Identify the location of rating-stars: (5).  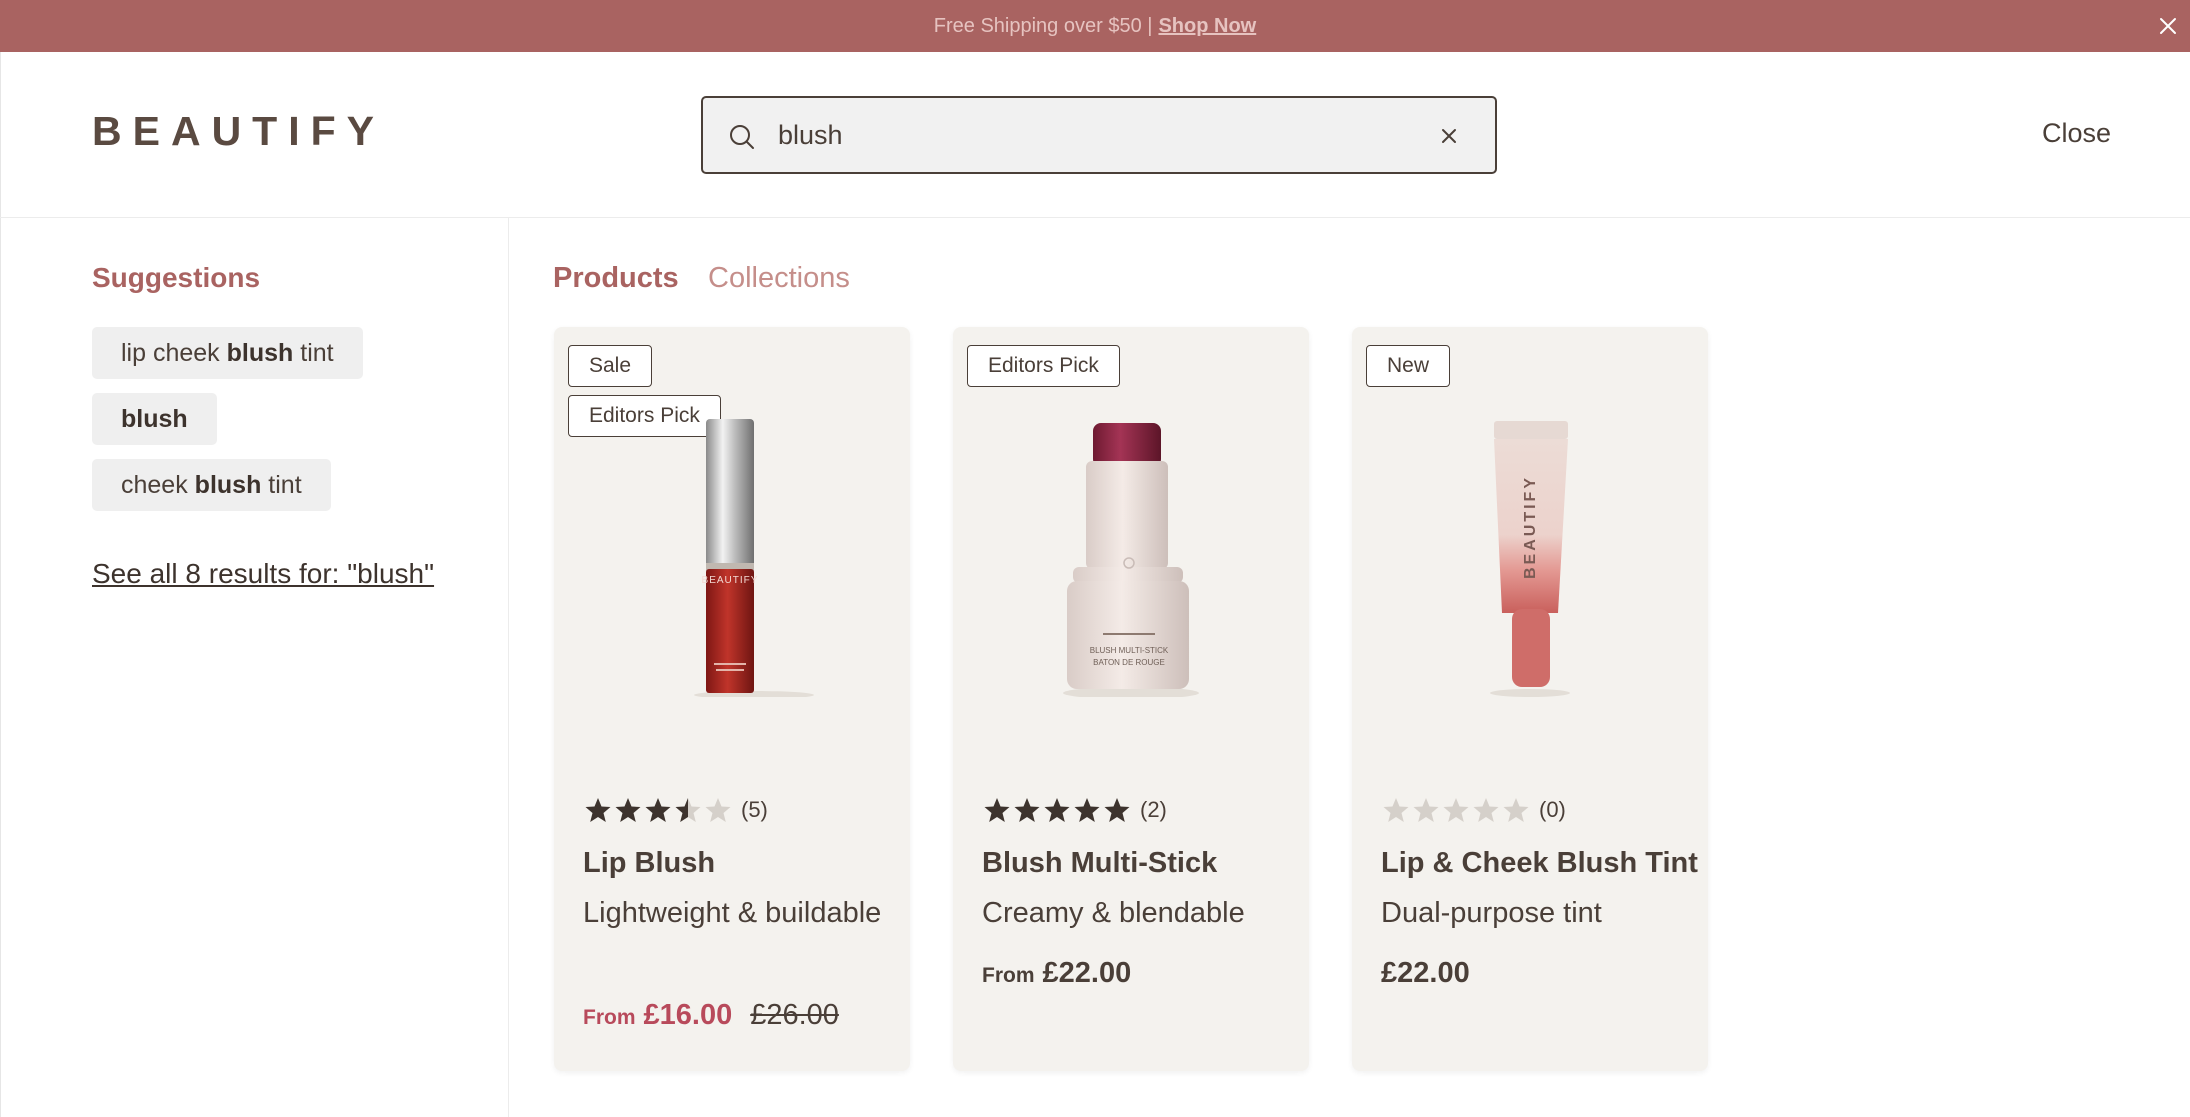
(675, 810).